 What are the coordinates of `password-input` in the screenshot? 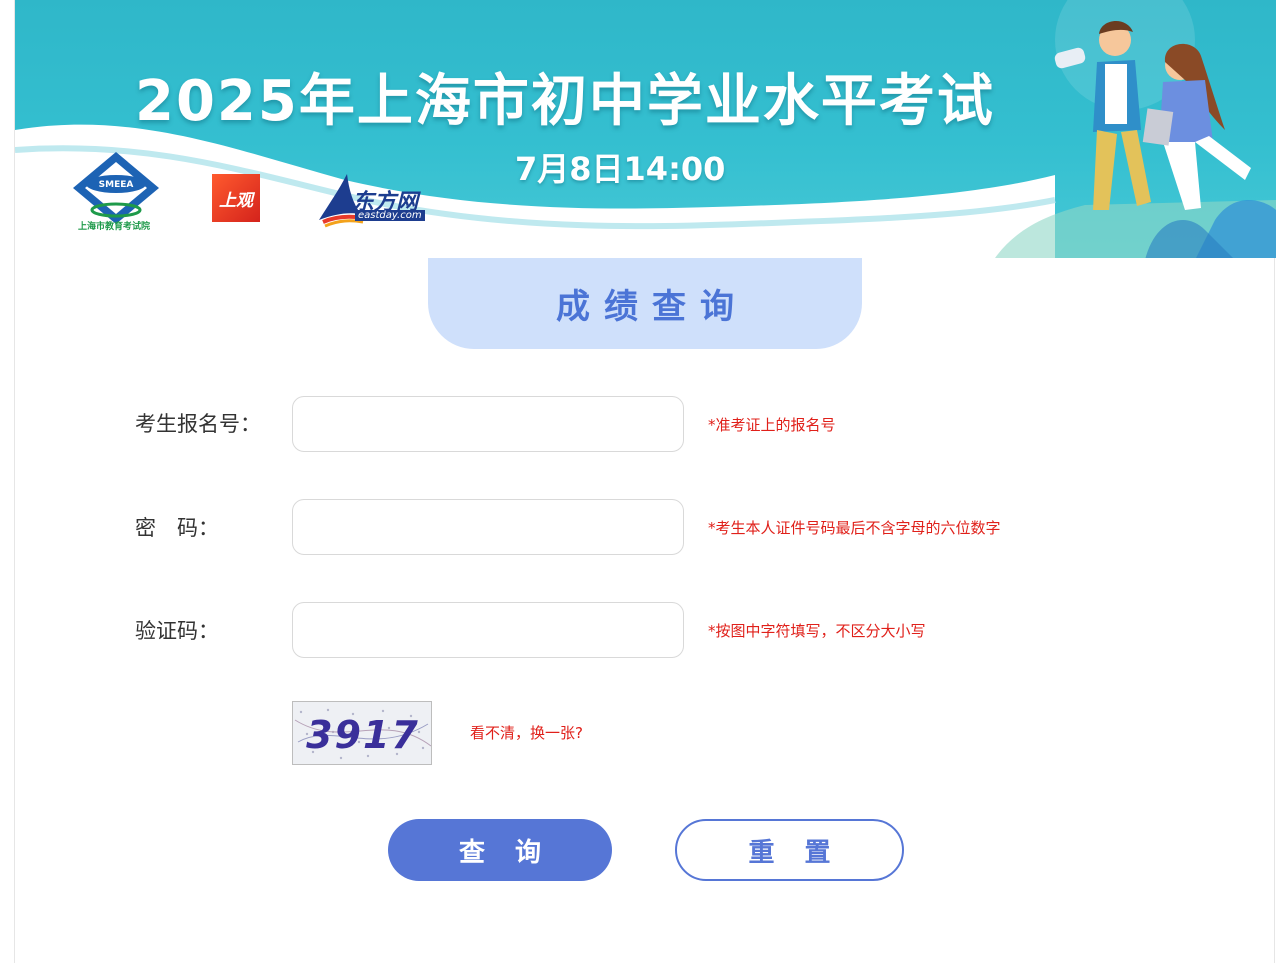 It's located at (488, 527).